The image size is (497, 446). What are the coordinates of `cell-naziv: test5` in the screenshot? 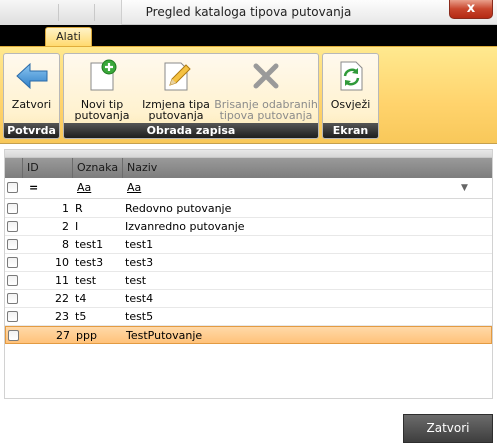 It's located at (139, 316).